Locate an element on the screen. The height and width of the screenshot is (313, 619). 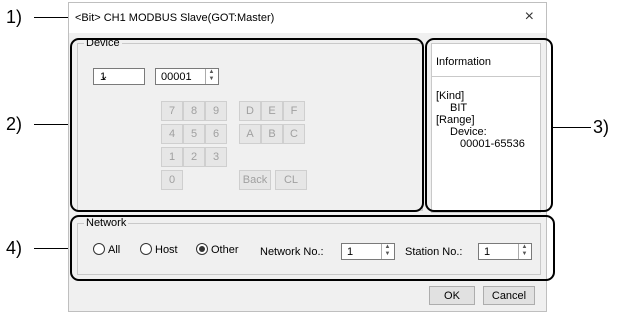
callout-3: 3) is located at coordinates (601, 127).